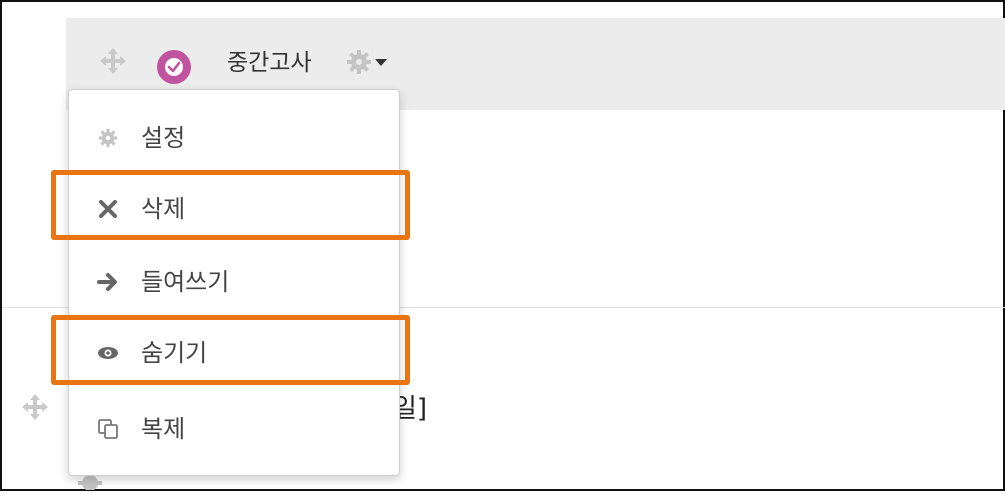  I want to click on menu-item-hide: 숨기기, so click(234, 353).